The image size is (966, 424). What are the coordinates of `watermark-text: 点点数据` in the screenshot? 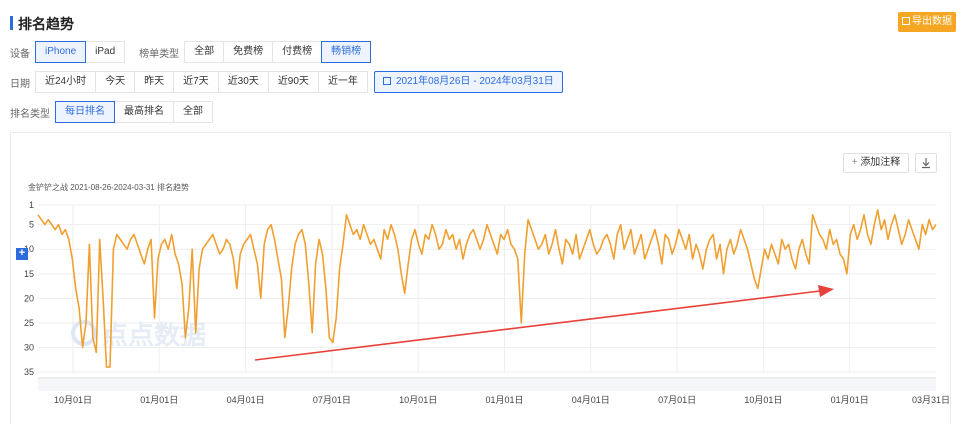 It's located at (154, 335).